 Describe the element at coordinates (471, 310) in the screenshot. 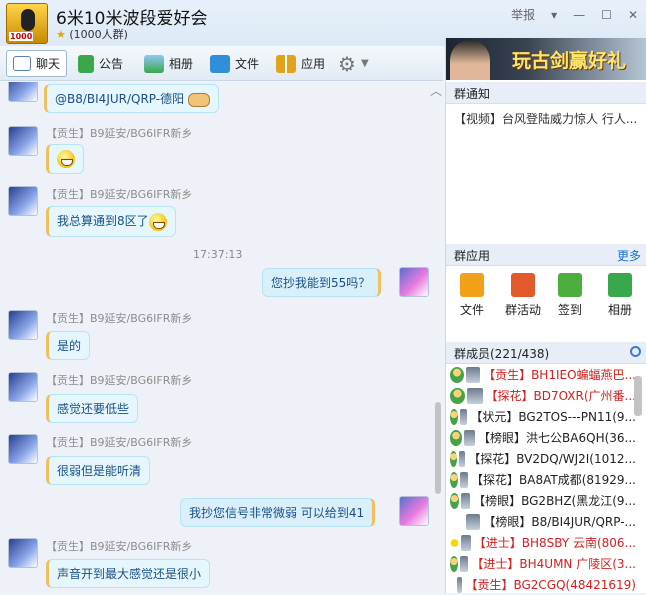

I see `app-label: 文件` at that location.